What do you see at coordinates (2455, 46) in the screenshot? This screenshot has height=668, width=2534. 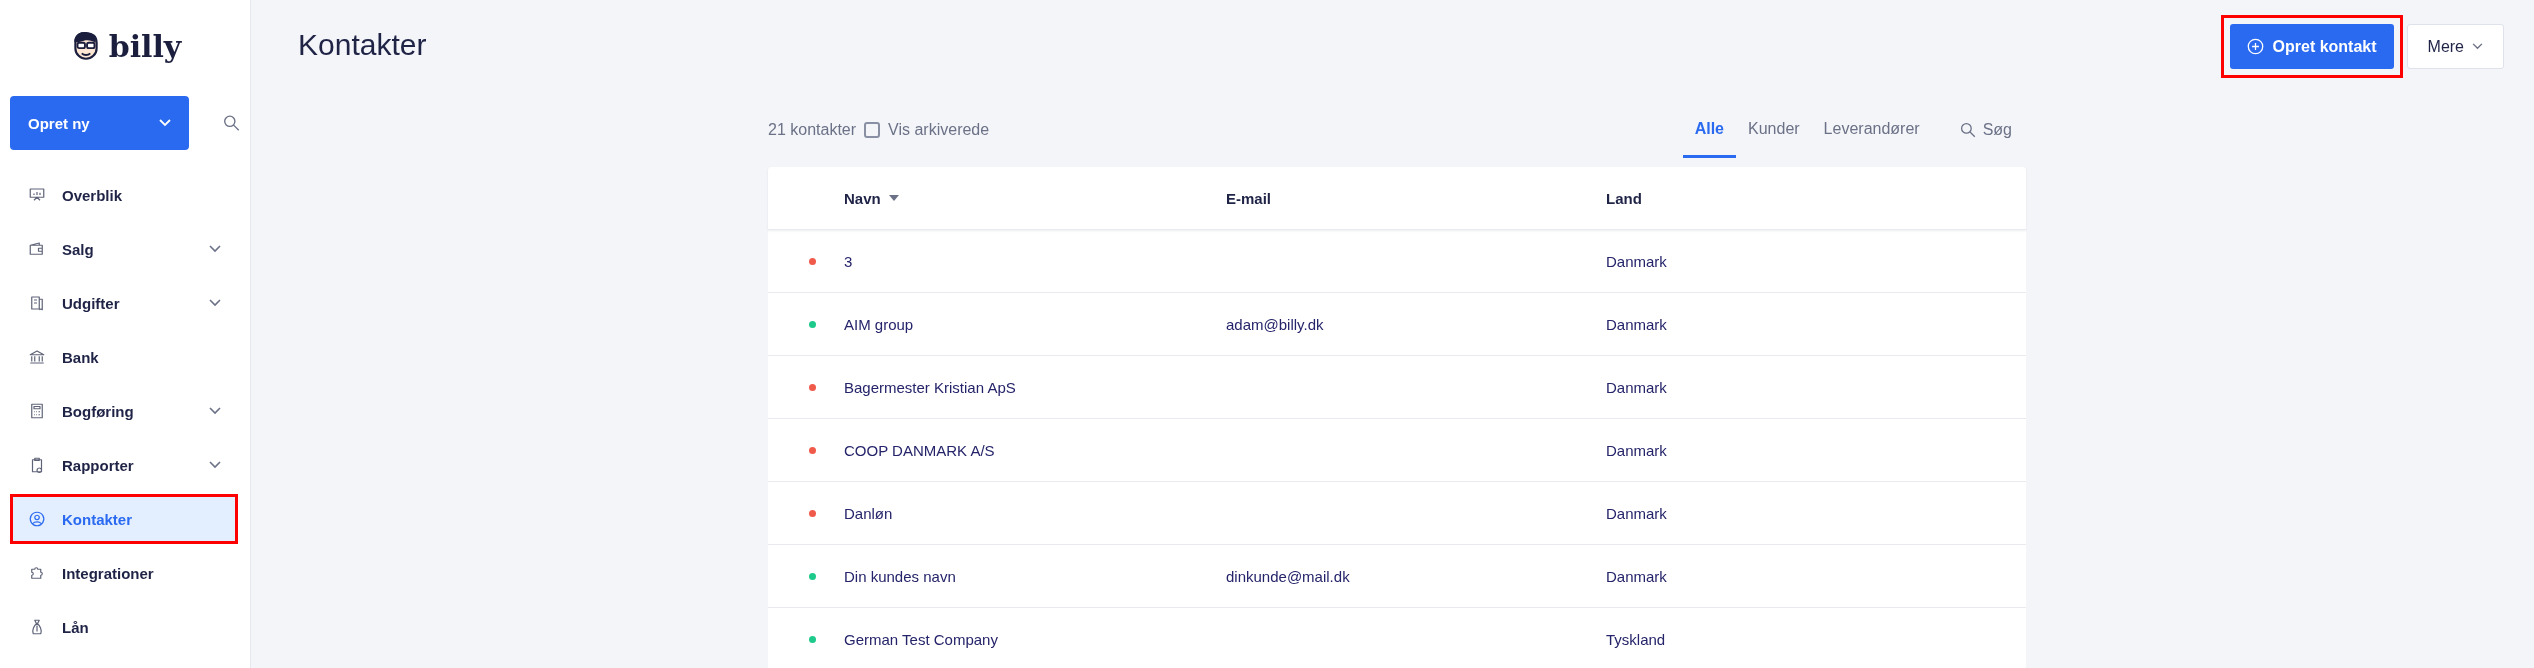 I see `more-button: Mere` at bounding box center [2455, 46].